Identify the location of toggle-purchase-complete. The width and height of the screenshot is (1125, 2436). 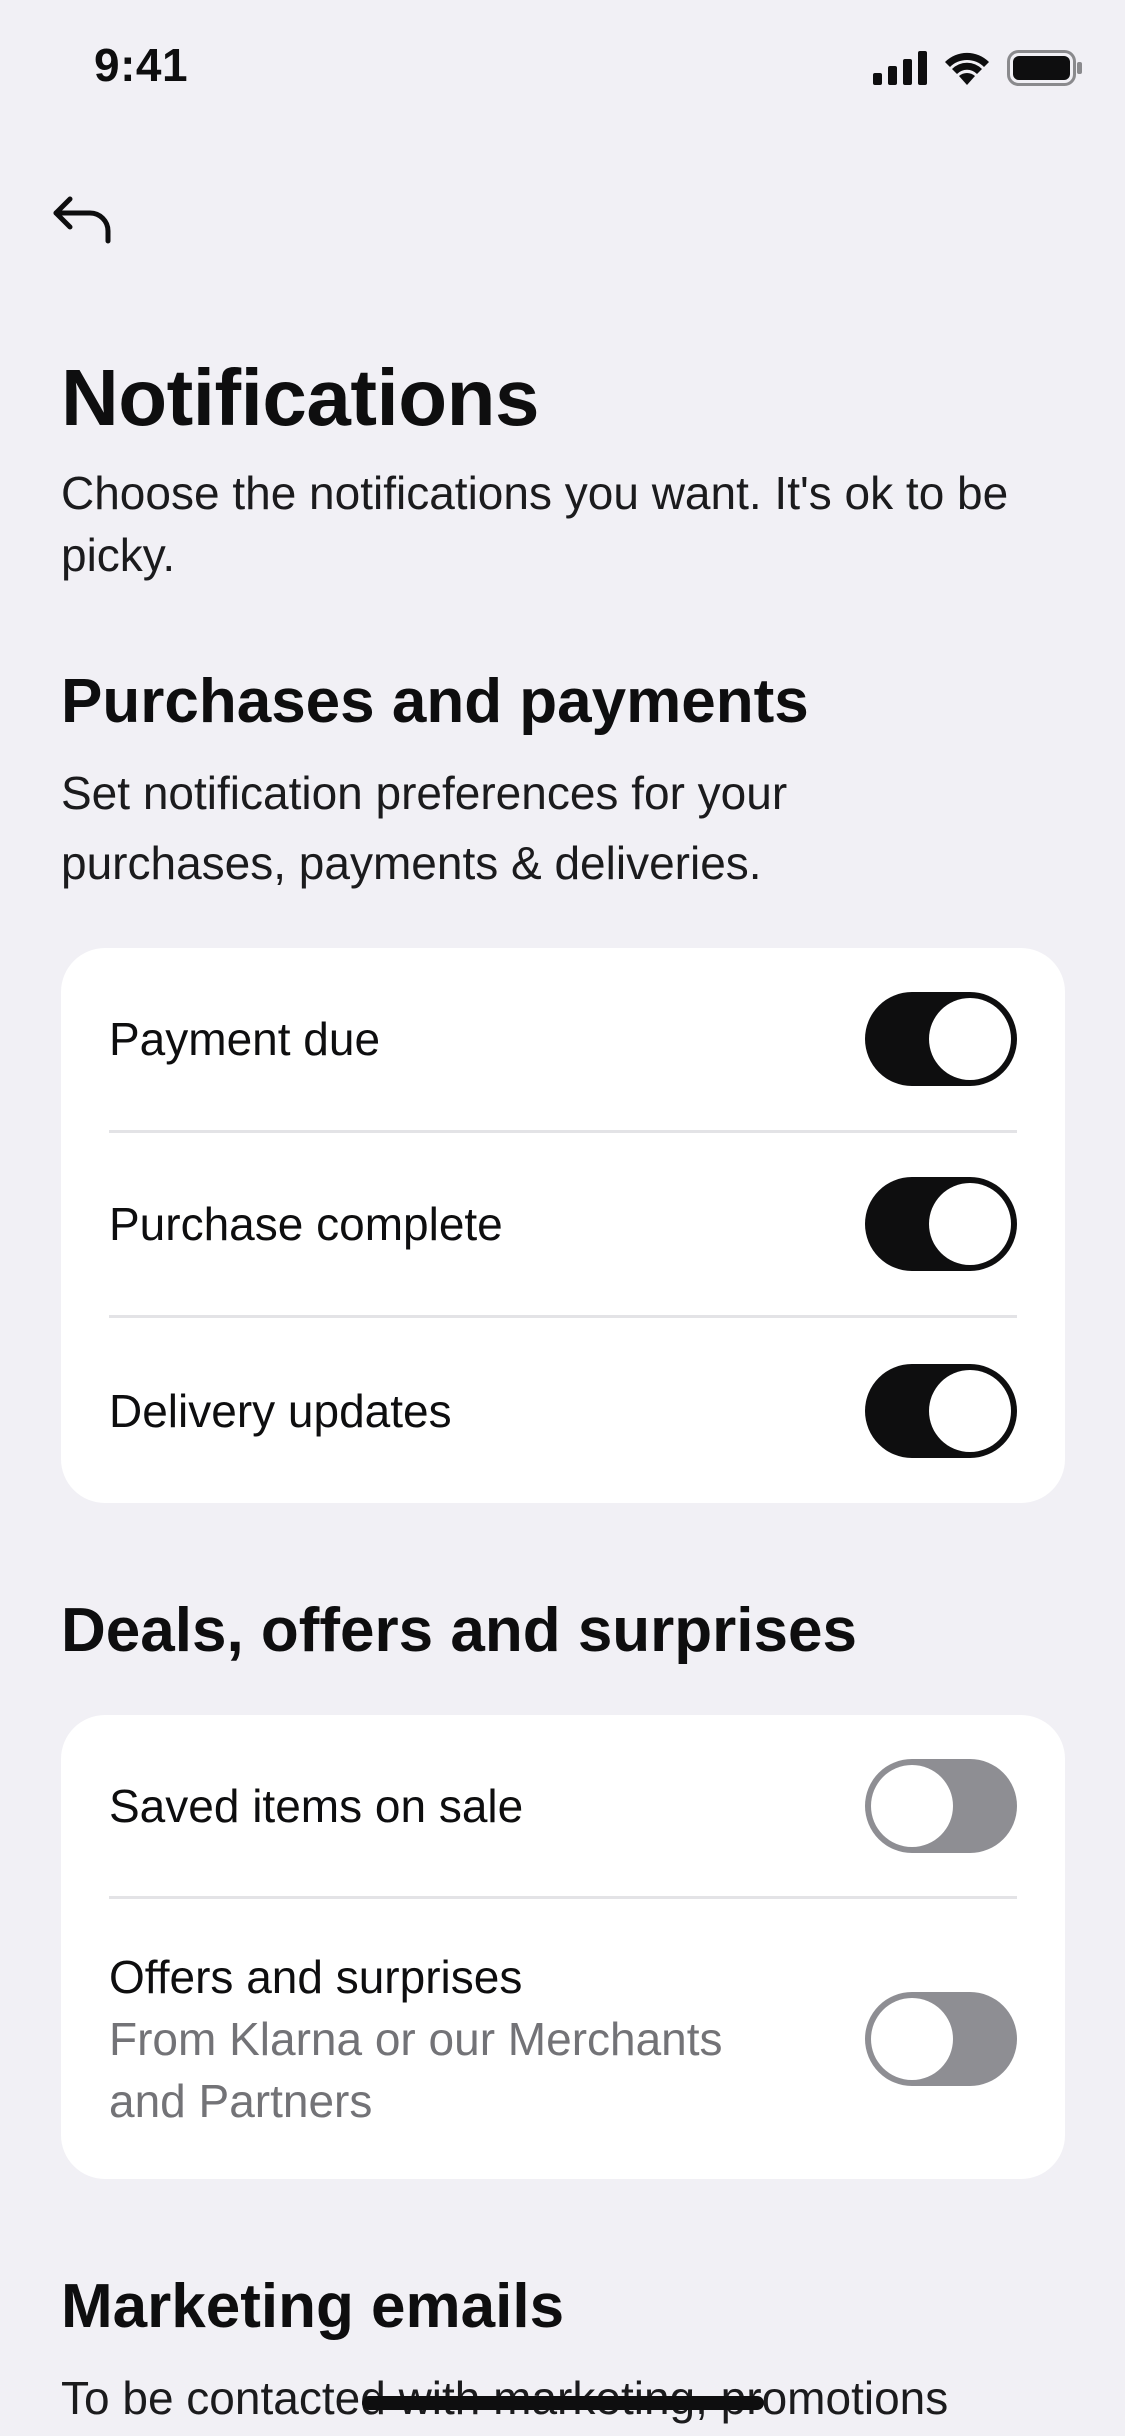
(941, 1224).